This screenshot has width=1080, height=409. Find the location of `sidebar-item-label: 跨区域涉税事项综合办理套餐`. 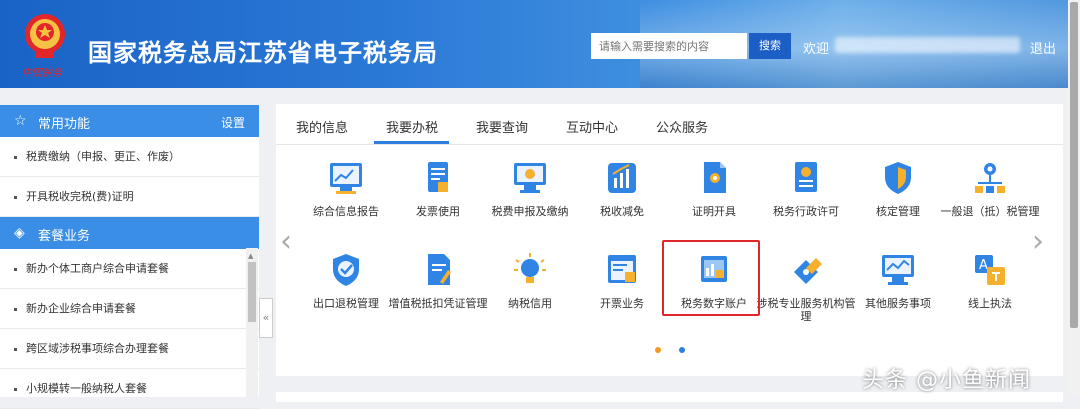

sidebar-item-label: 跨区域涉税事项综合办理套餐 is located at coordinates (97, 348).